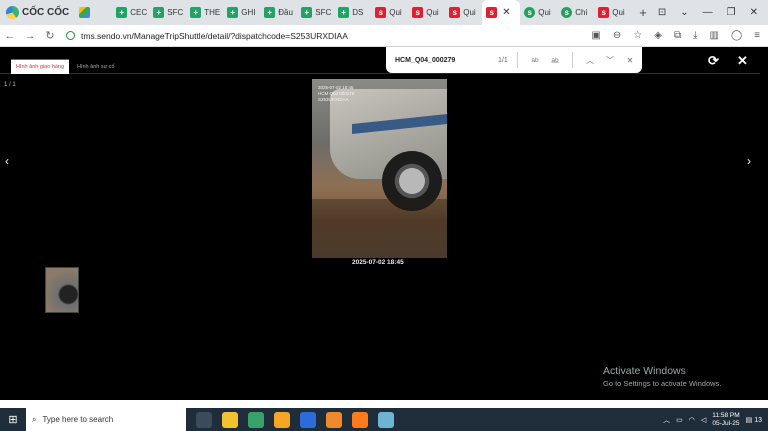 The height and width of the screenshot is (431, 768). What do you see at coordinates (30, 36) in the screenshot?
I see `forward-icon: →` at bounding box center [30, 36].